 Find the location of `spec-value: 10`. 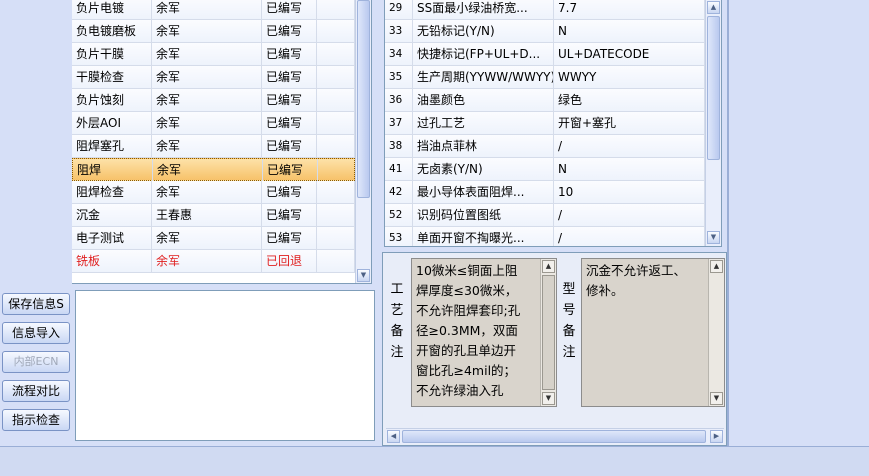

spec-value: 10 is located at coordinates (629, 192).